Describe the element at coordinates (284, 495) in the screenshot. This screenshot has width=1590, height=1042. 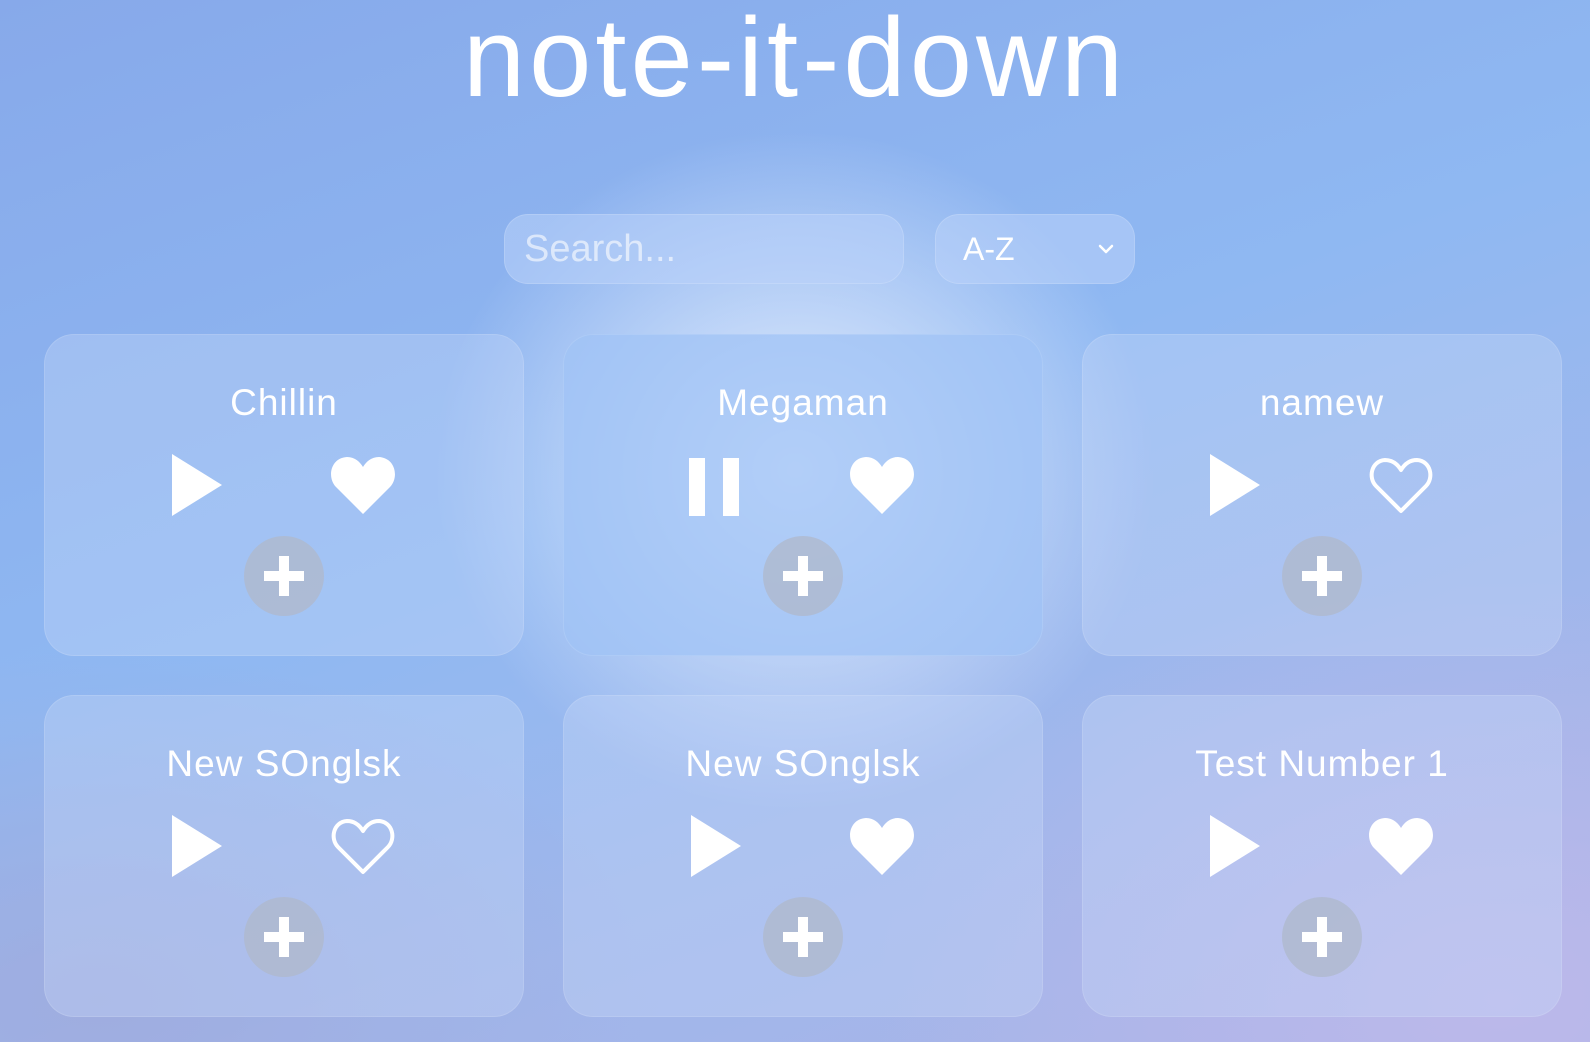
I see `song-card: Chillin` at that location.